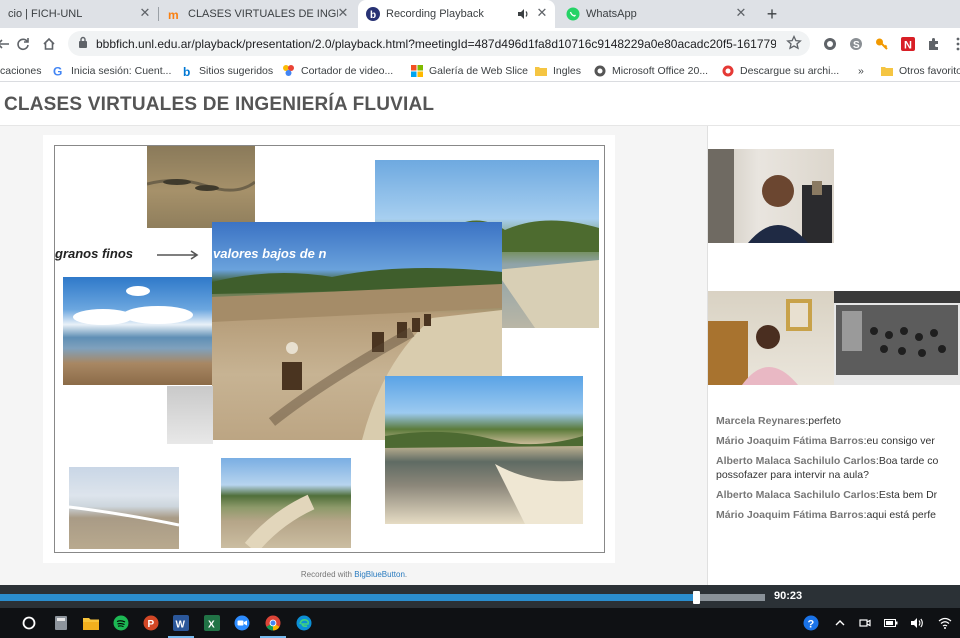 The image size is (960, 638). I want to click on chat-author: Marcela Reynares, so click(761, 421).